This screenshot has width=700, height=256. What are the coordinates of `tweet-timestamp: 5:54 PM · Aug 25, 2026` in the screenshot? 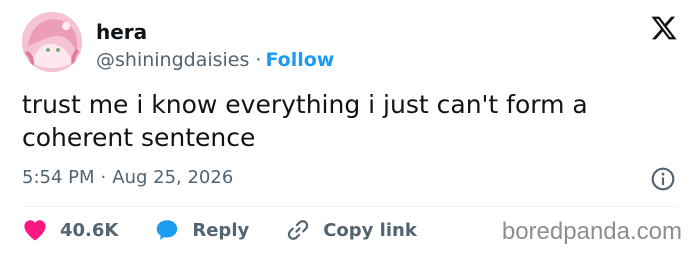 It's located at (127, 178).